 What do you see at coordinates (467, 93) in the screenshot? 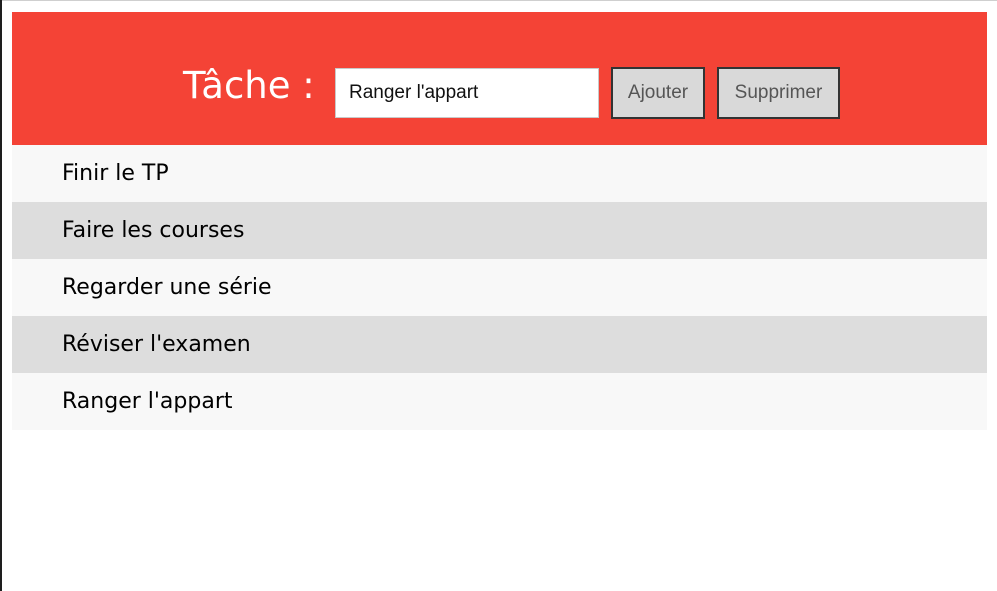
I see `task-input` at bounding box center [467, 93].